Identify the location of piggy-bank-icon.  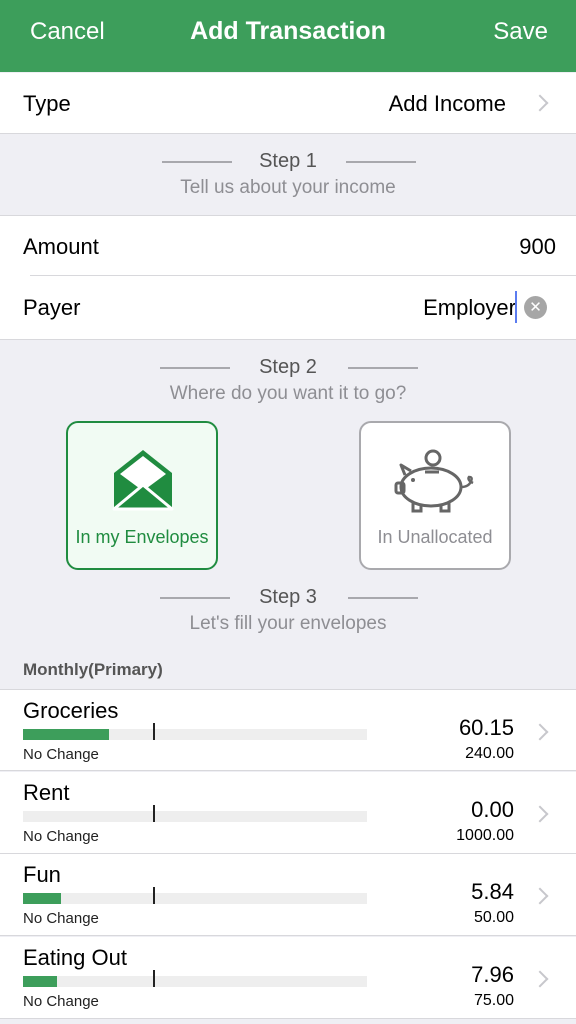
(434, 481).